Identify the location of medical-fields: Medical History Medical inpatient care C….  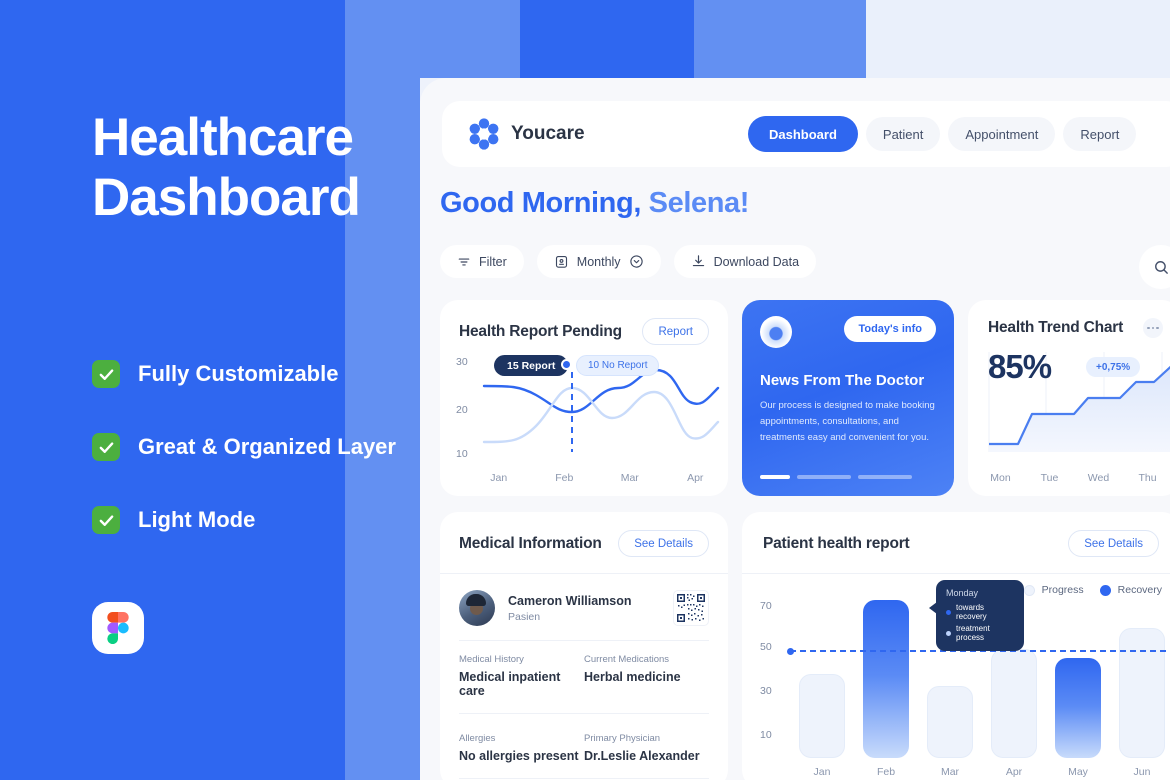
(584, 709).